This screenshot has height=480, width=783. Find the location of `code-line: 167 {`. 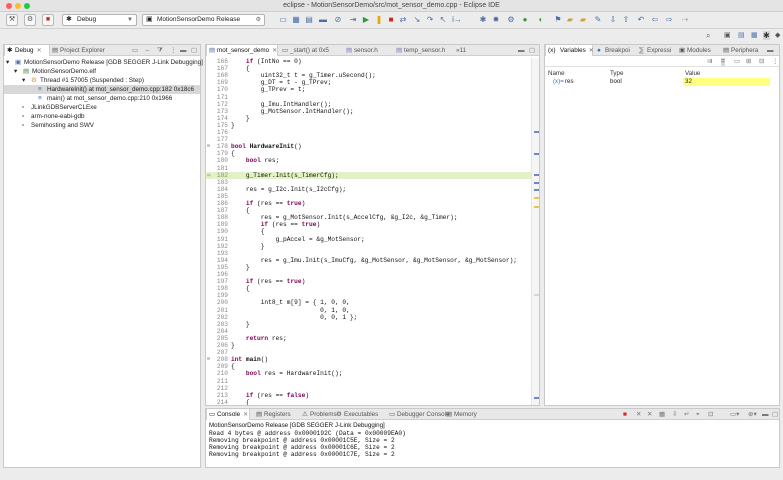

code-line: 167 { is located at coordinates (371, 68).